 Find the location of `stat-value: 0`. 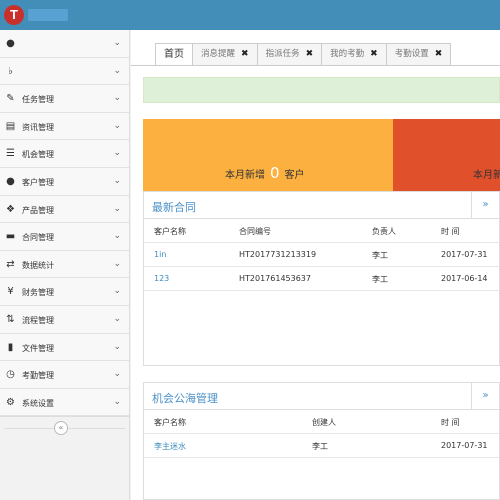

stat-value: 0 is located at coordinates (275, 173).